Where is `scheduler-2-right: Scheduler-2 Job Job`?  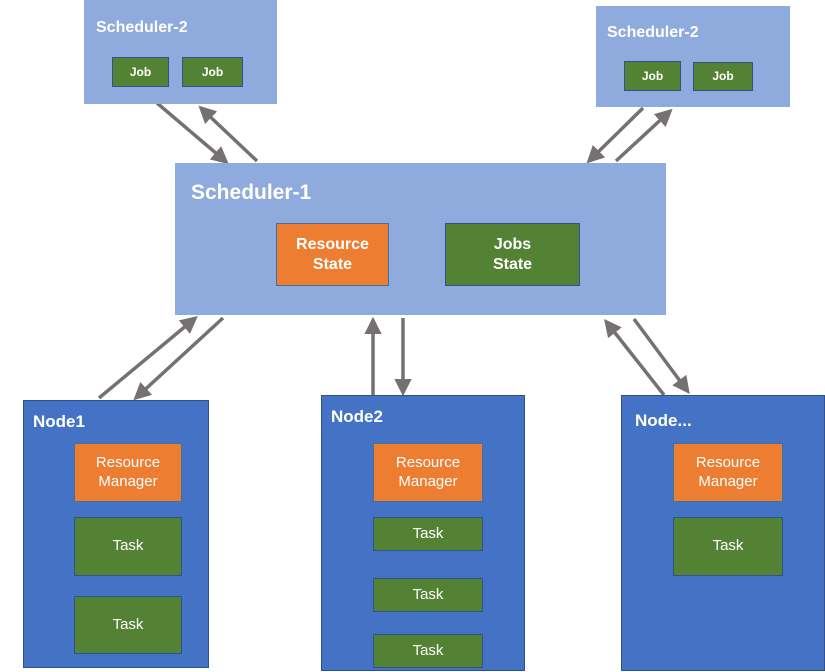
scheduler-2-right: Scheduler-2 Job Job is located at coordinates (693, 56).